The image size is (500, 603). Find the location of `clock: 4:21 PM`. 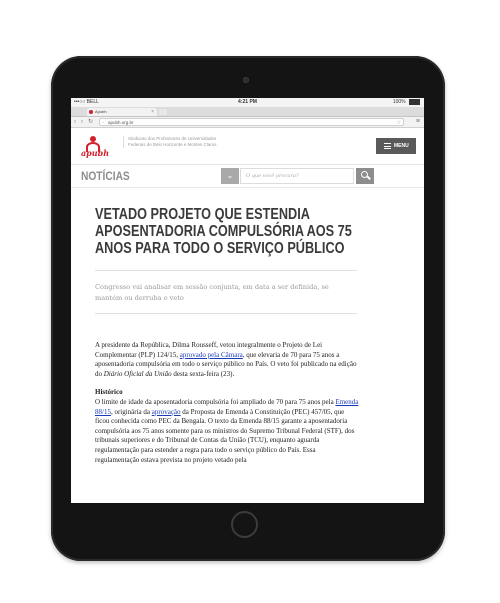

clock: 4:21 PM is located at coordinates (247, 102).